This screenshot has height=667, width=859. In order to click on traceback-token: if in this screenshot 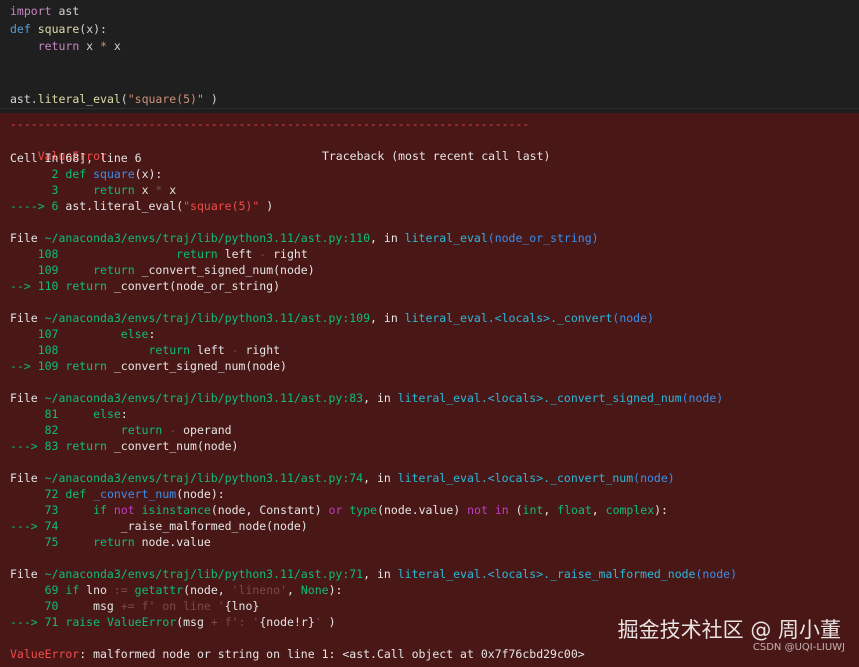, I will do `click(100, 510)`.